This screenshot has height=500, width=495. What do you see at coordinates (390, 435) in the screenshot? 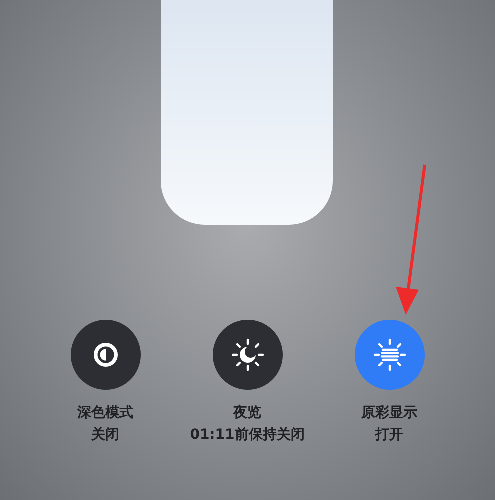
I see `toggle-status: 打开` at bounding box center [390, 435].